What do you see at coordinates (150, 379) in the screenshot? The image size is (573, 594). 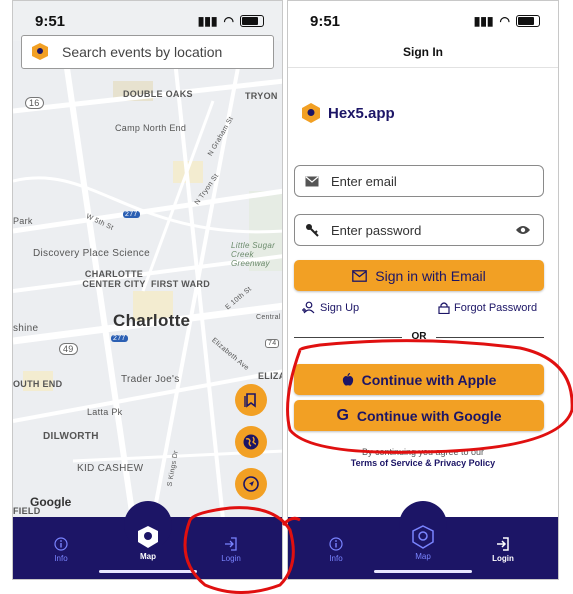 I see `map-label-trader-joes: Trader Joe's` at bounding box center [150, 379].